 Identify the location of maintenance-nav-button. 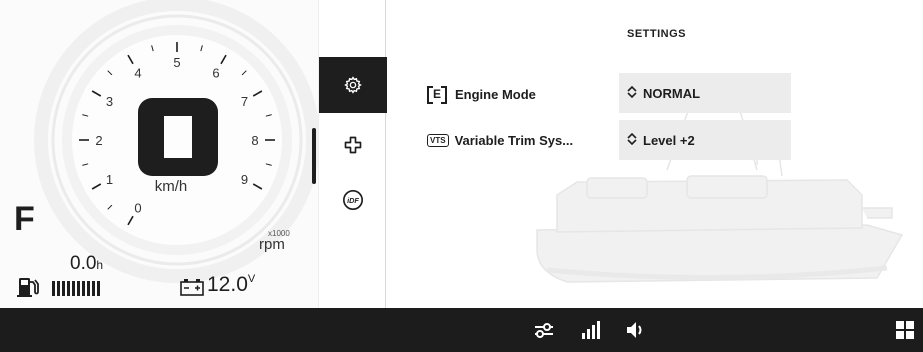
(353, 145).